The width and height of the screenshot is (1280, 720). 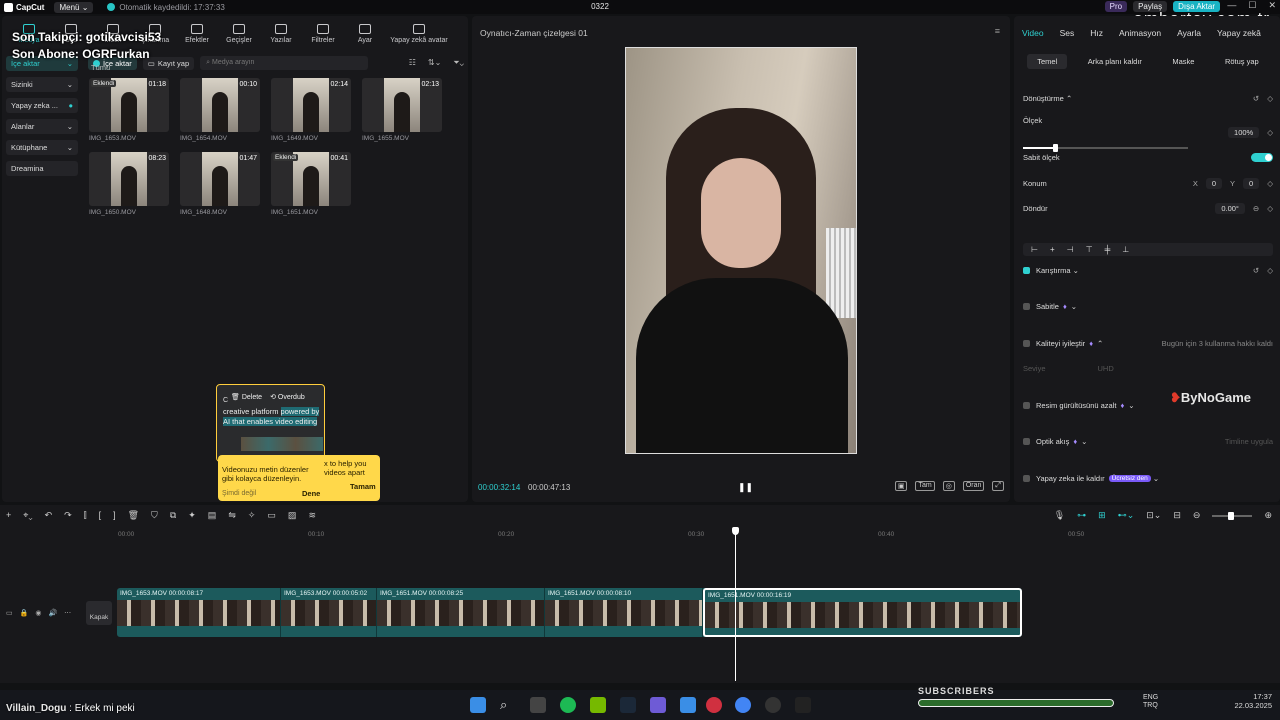 What do you see at coordinates (49, 515) in the screenshot?
I see `undo-icon: ↶` at bounding box center [49, 515].